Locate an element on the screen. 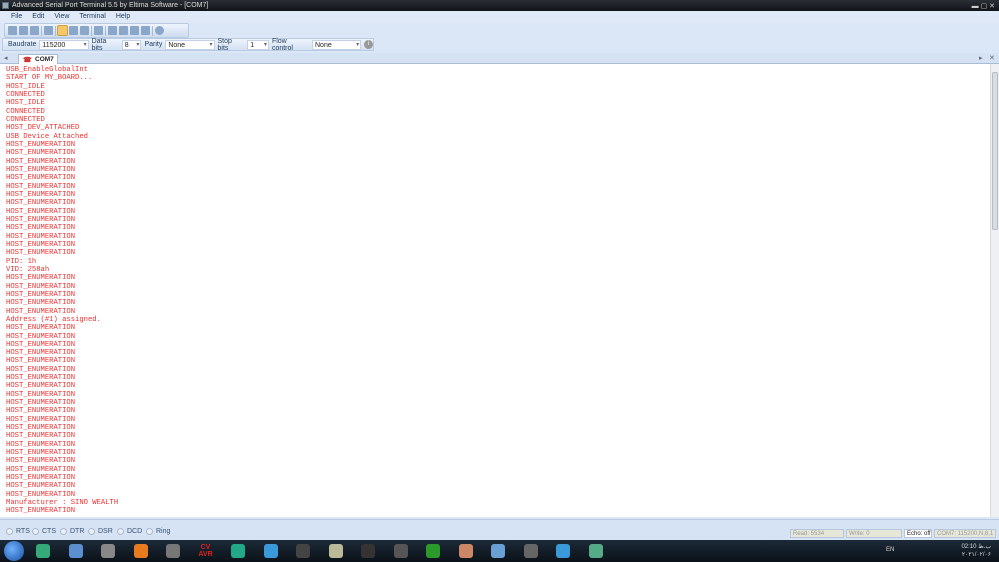 The image size is (999, 562). taskbar-app-x-icon is located at coordinates (173, 551).